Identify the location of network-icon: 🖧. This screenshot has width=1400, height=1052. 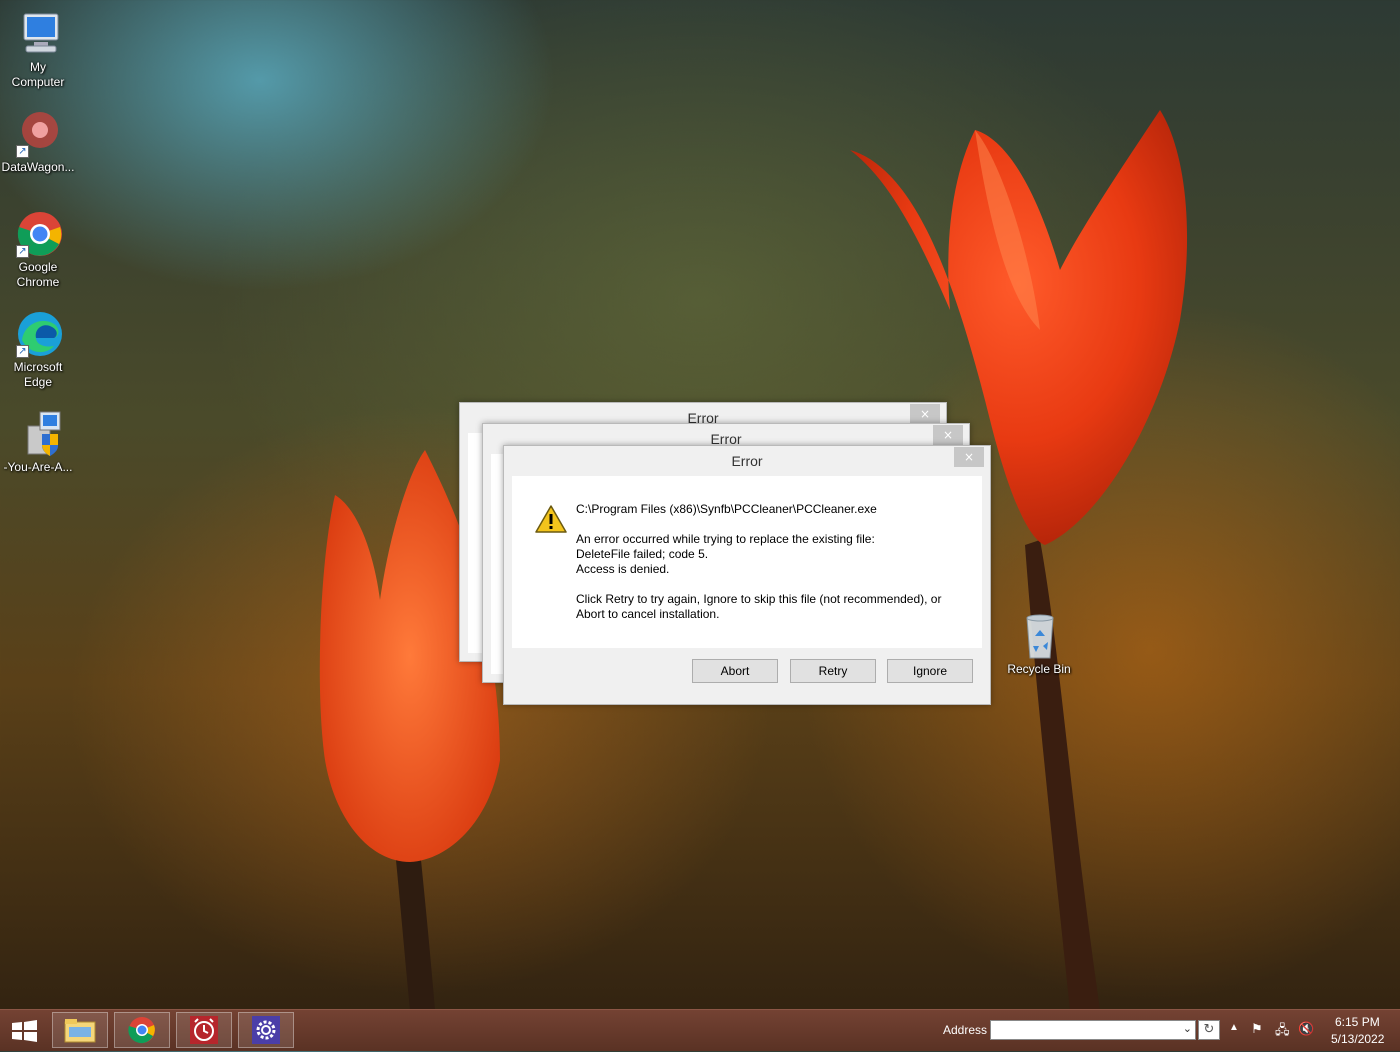
(1282, 1032).